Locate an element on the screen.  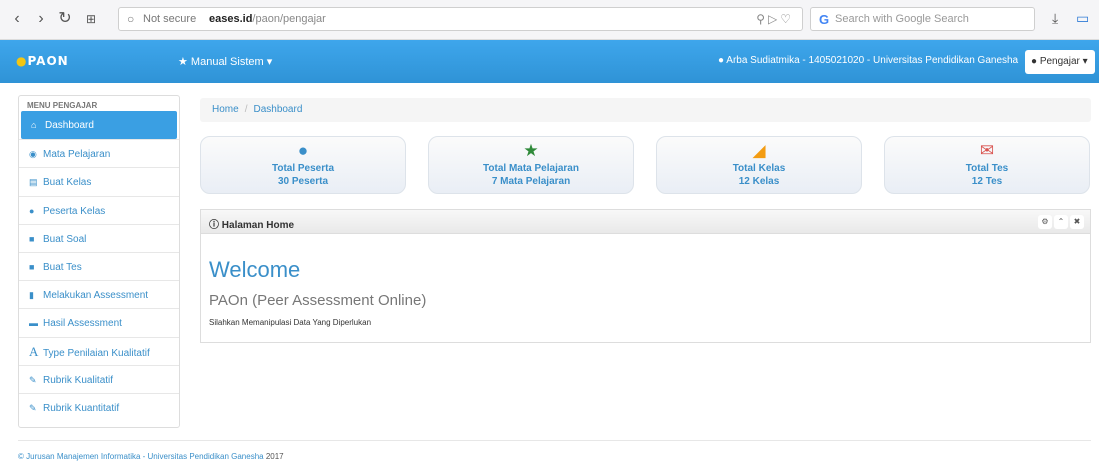
breadcrumb: Home / Dashboard is located at coordinates (645, 110).